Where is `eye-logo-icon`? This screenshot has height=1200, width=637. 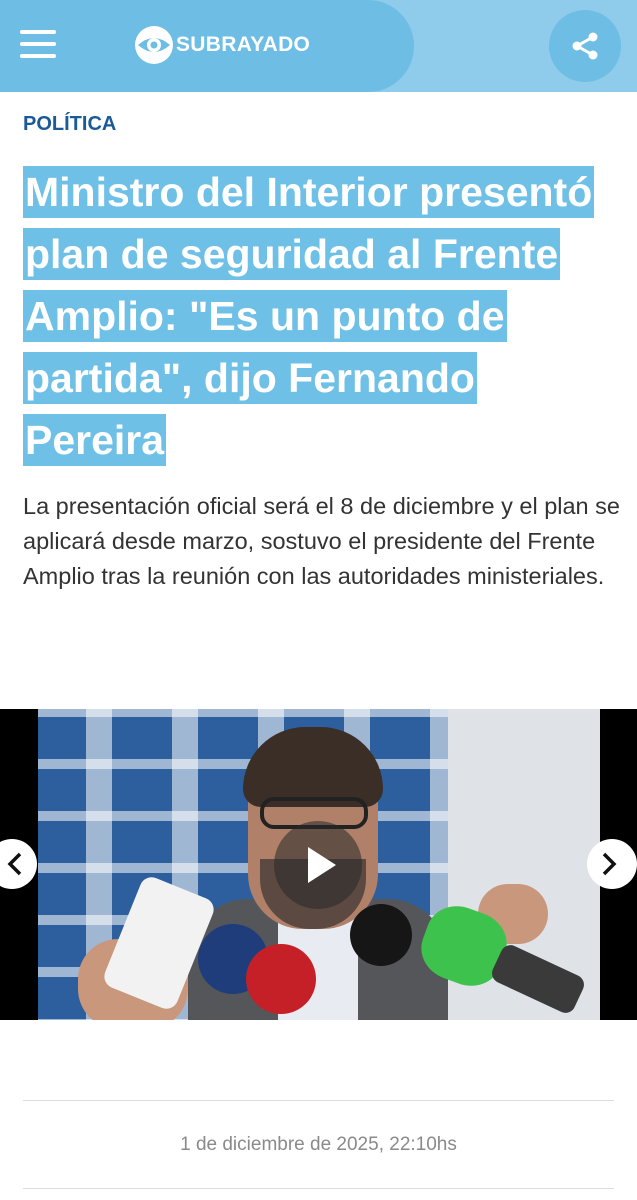
eye-logo-icon is located at coordinates (154, 45).